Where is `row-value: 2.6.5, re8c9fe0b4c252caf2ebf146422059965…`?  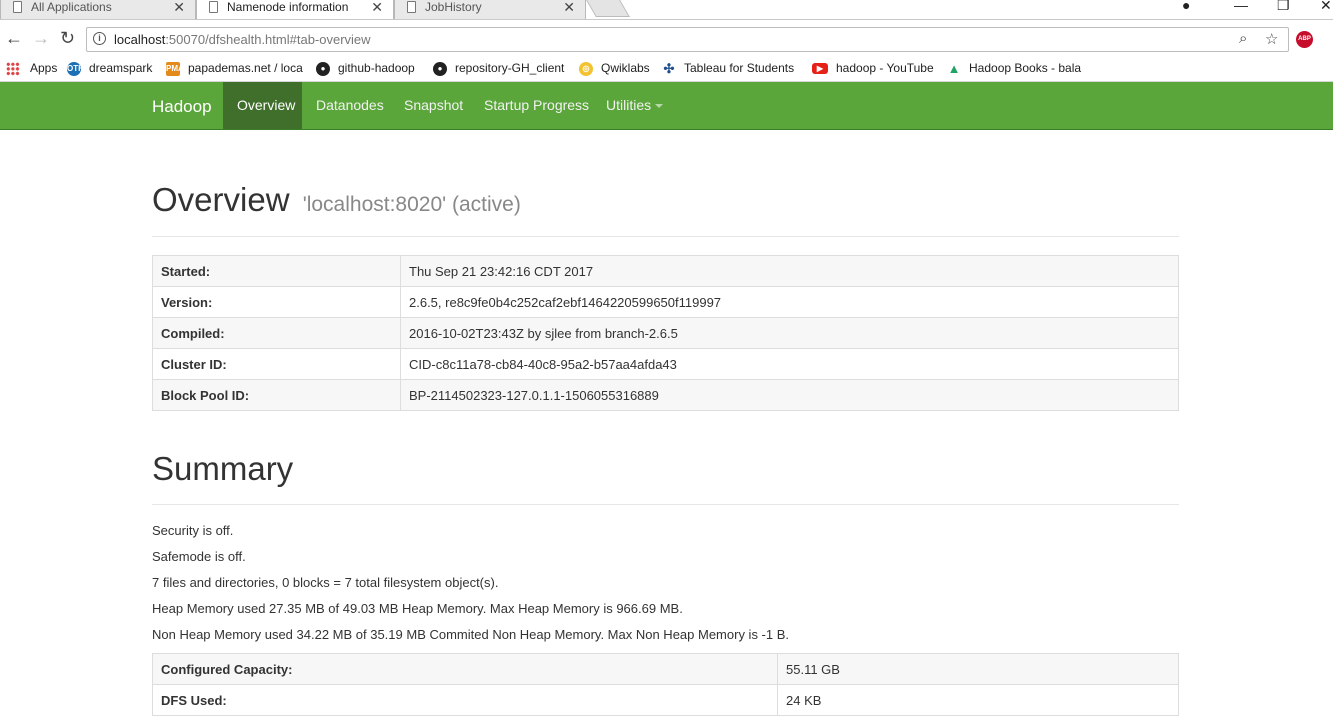 row-value: 2.6.5, re8c9fe0b4c252caf2ebf146422059965… is located at coordinates (789, 302).